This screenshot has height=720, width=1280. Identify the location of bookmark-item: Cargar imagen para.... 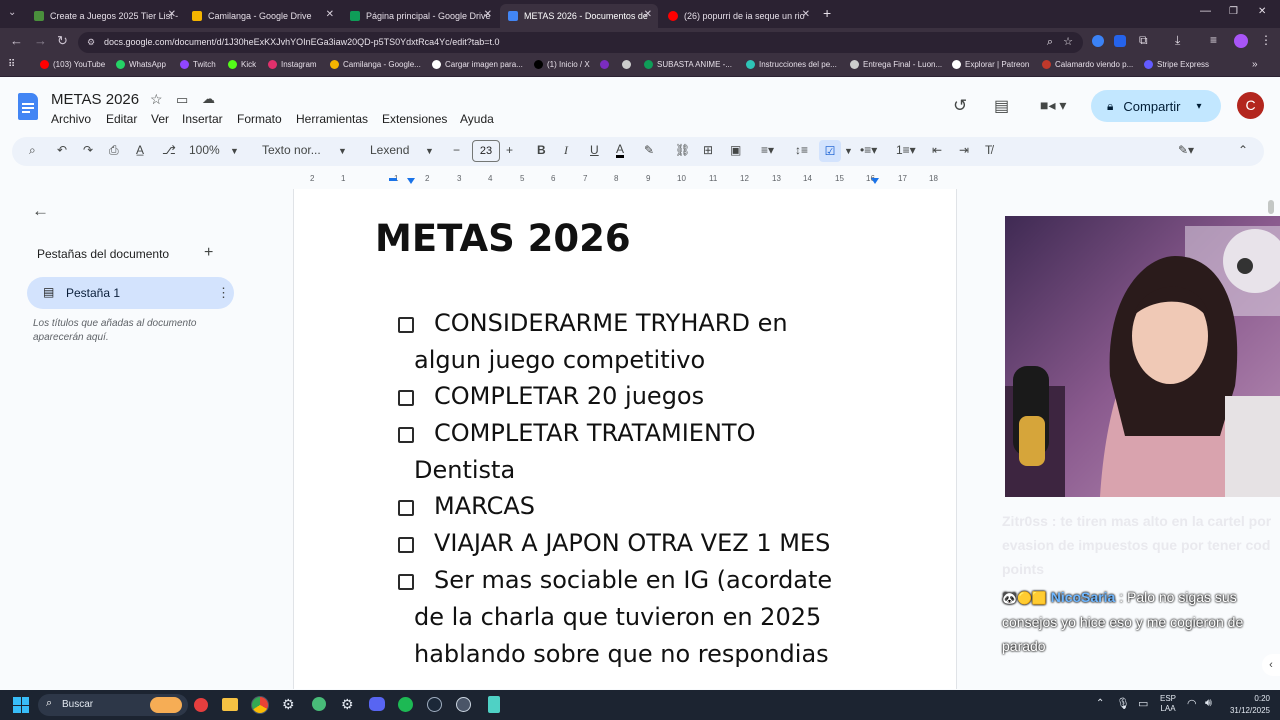
(477, 64).